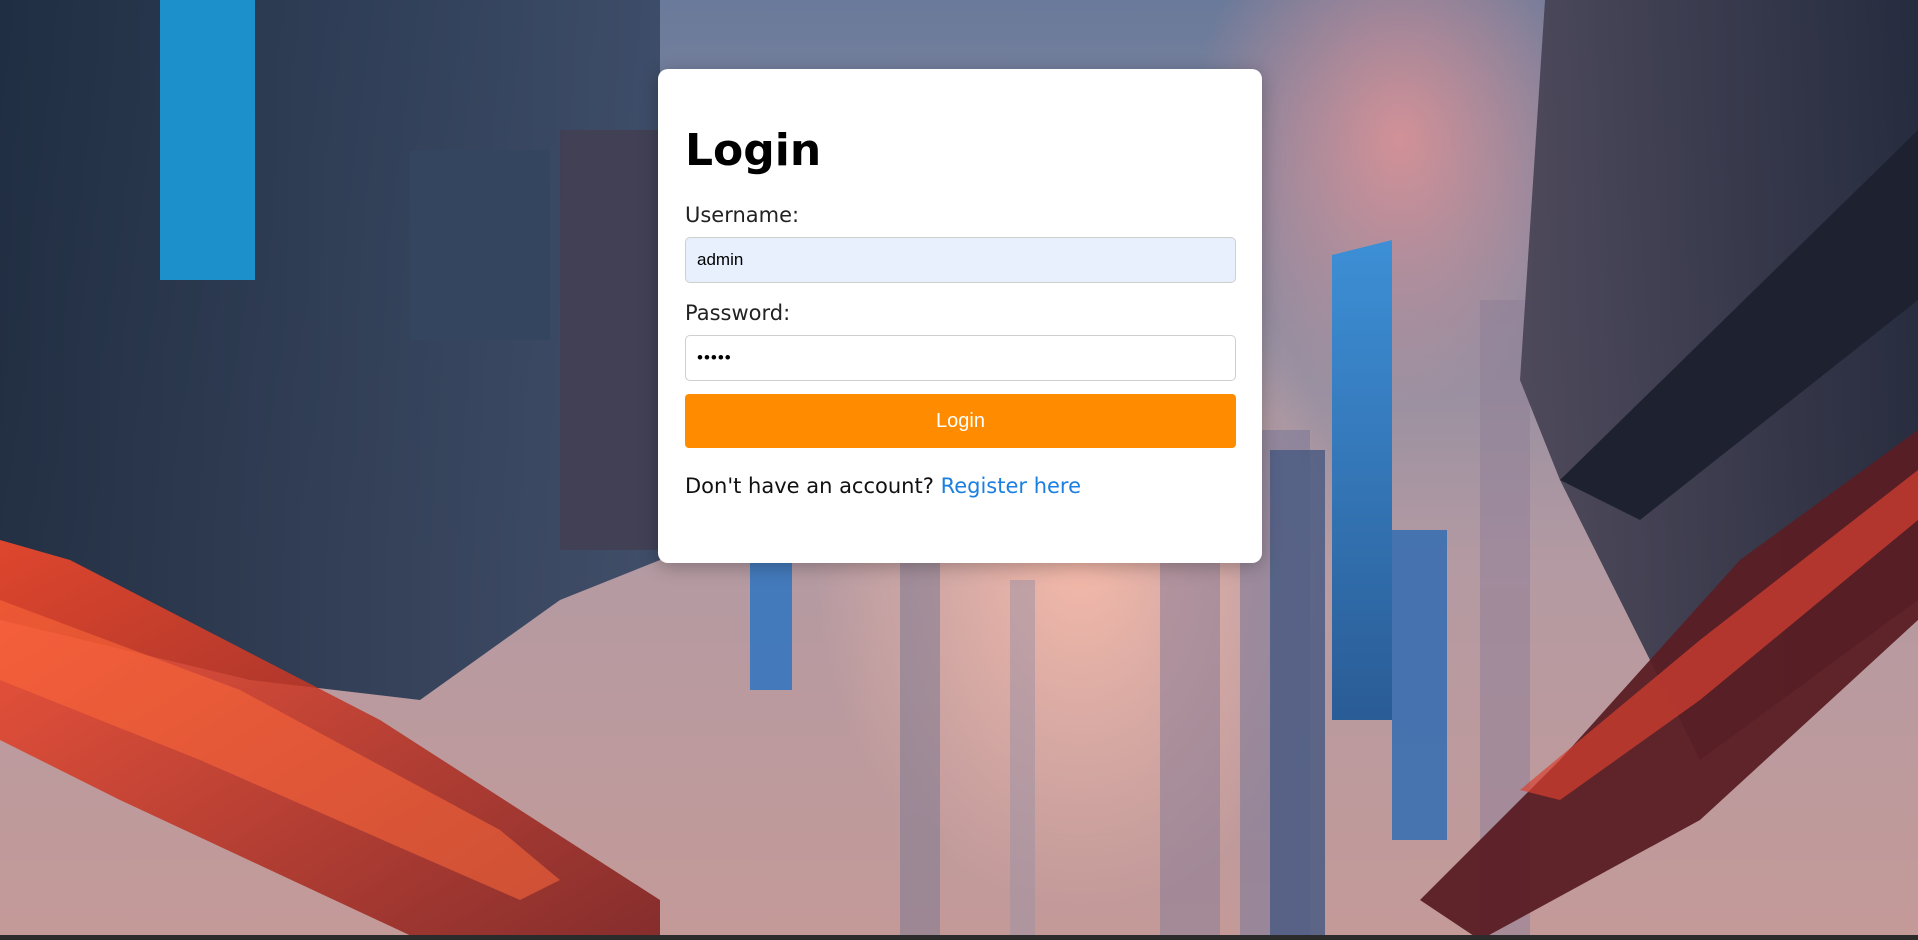  Describe the element at coordinates (753, 150) in the screenshot. I see `login-title: Login` at that location.